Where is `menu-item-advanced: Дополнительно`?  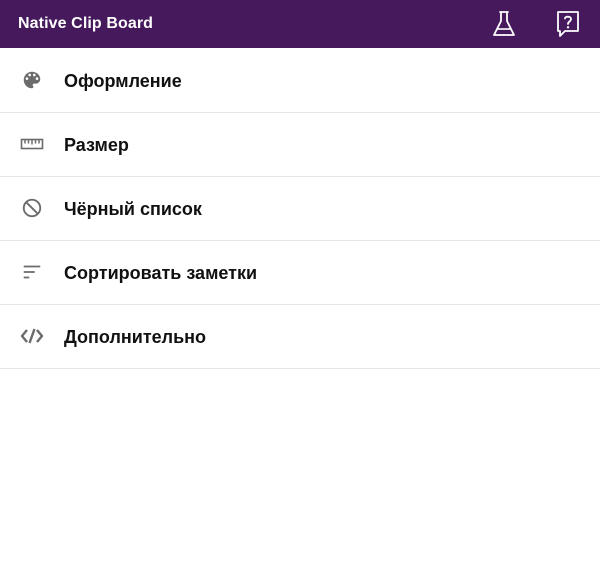 menu-item-advanced: Дополнительно is located at coordinates (300, 337).